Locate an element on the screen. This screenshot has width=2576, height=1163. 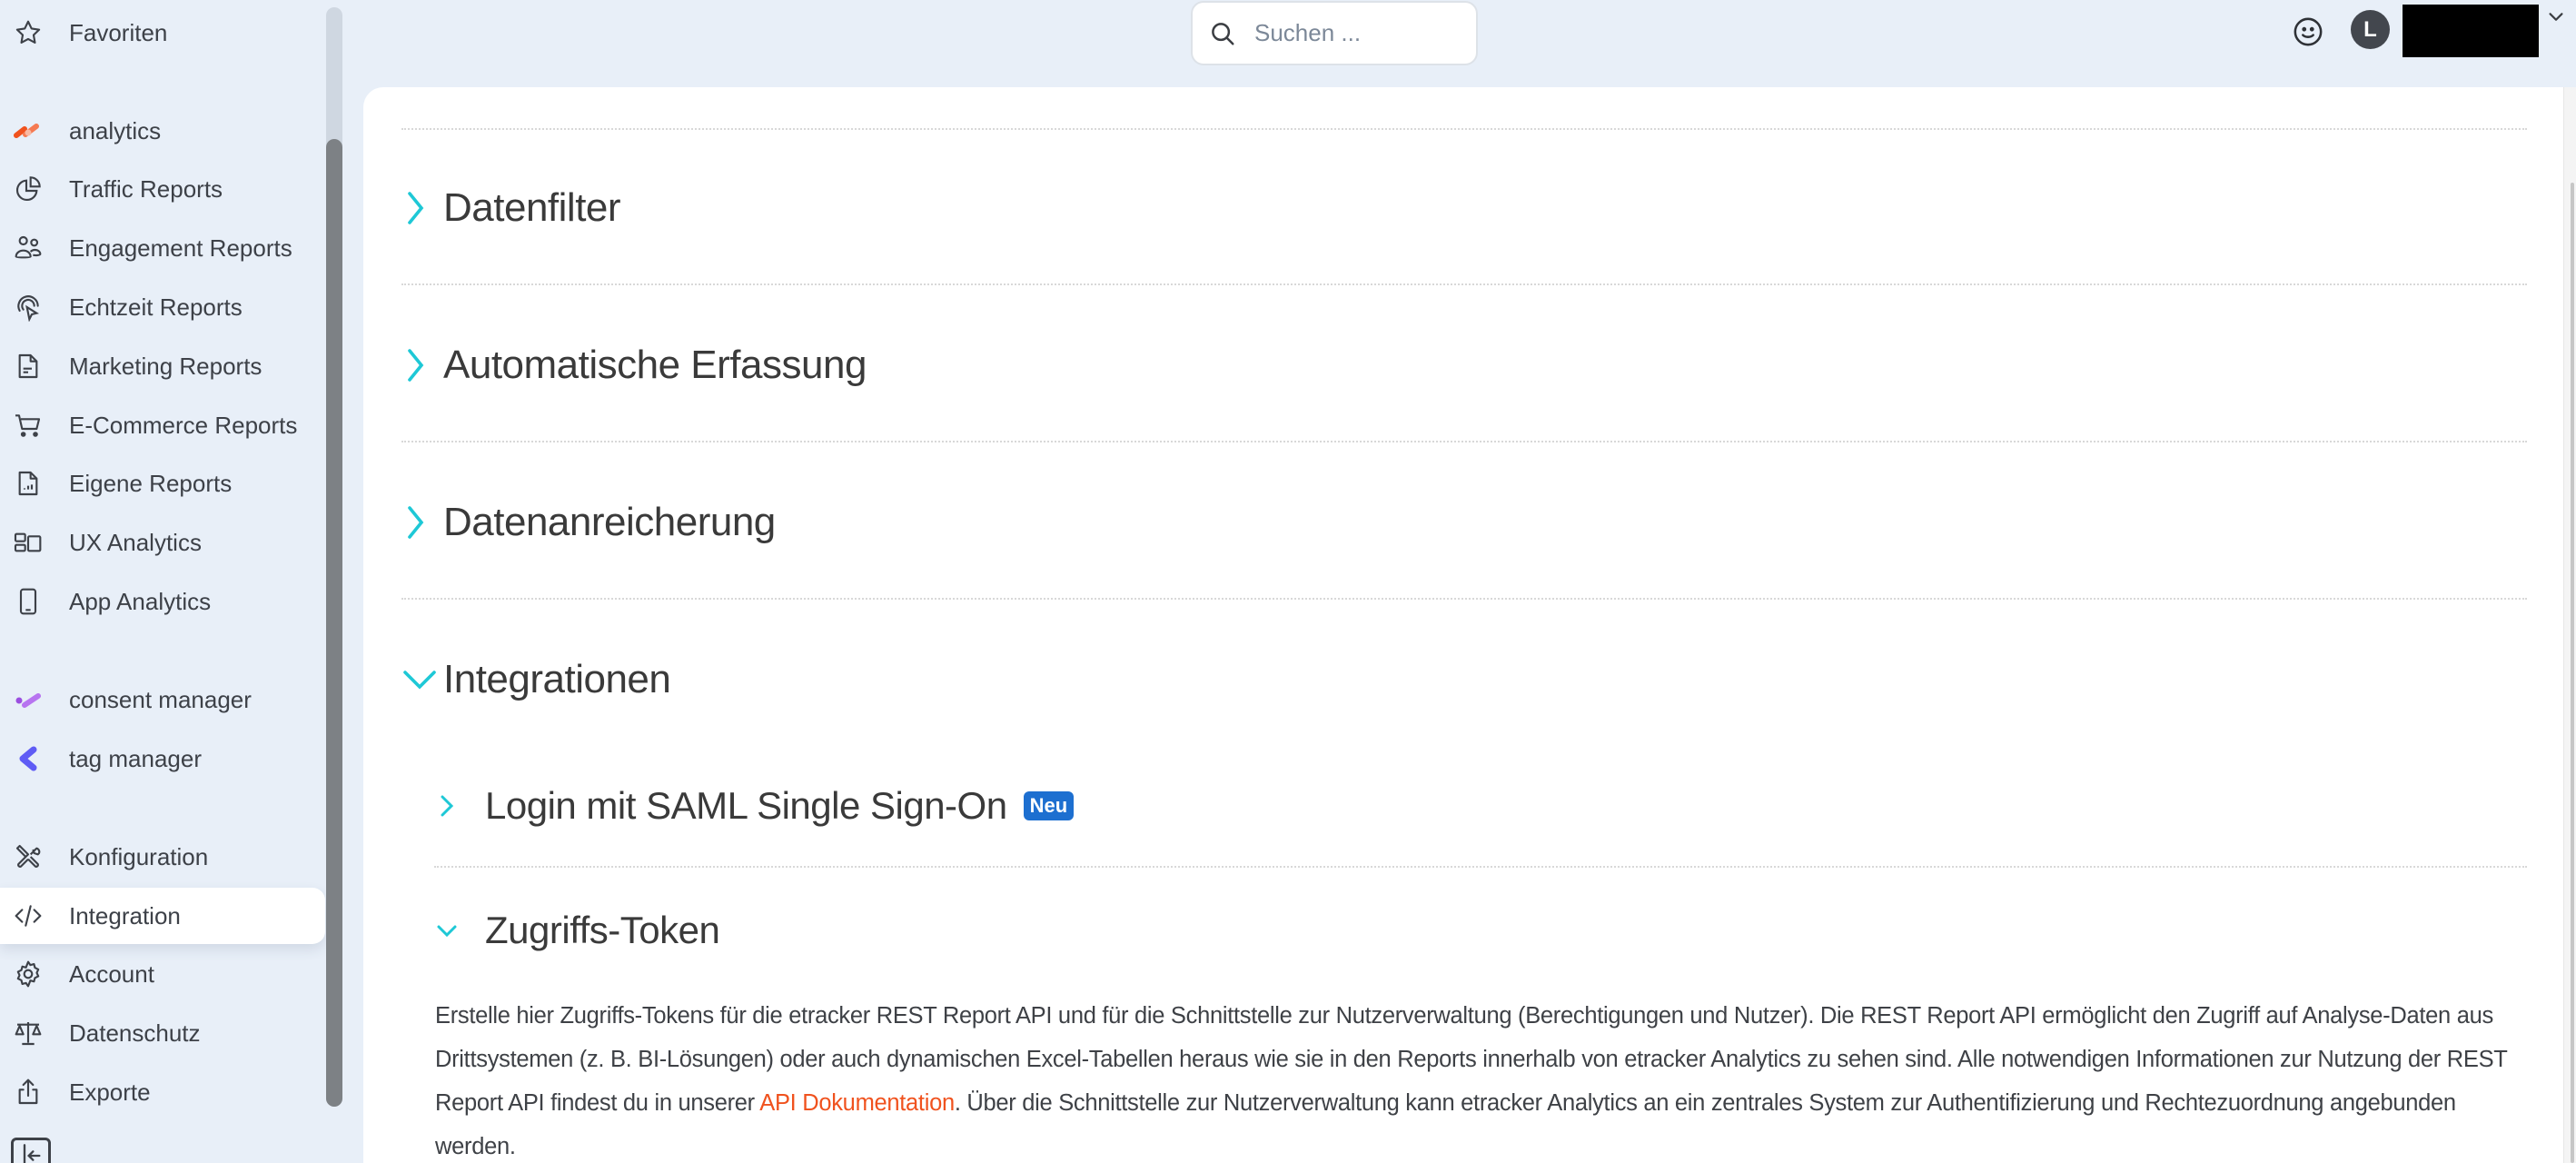
sidebar-item-account: Account is located at coordinates (162, 974).